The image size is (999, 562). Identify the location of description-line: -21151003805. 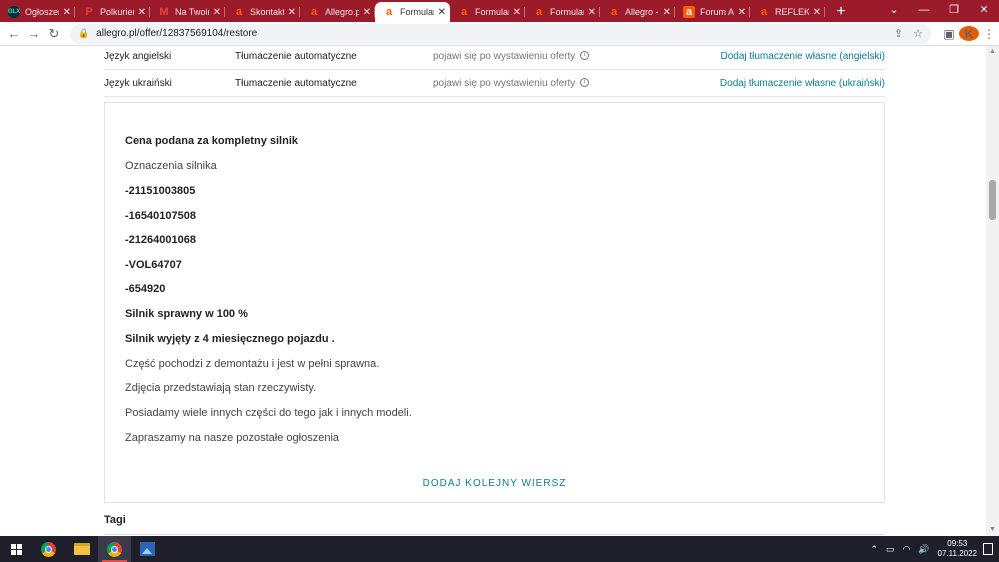
(160, 191).